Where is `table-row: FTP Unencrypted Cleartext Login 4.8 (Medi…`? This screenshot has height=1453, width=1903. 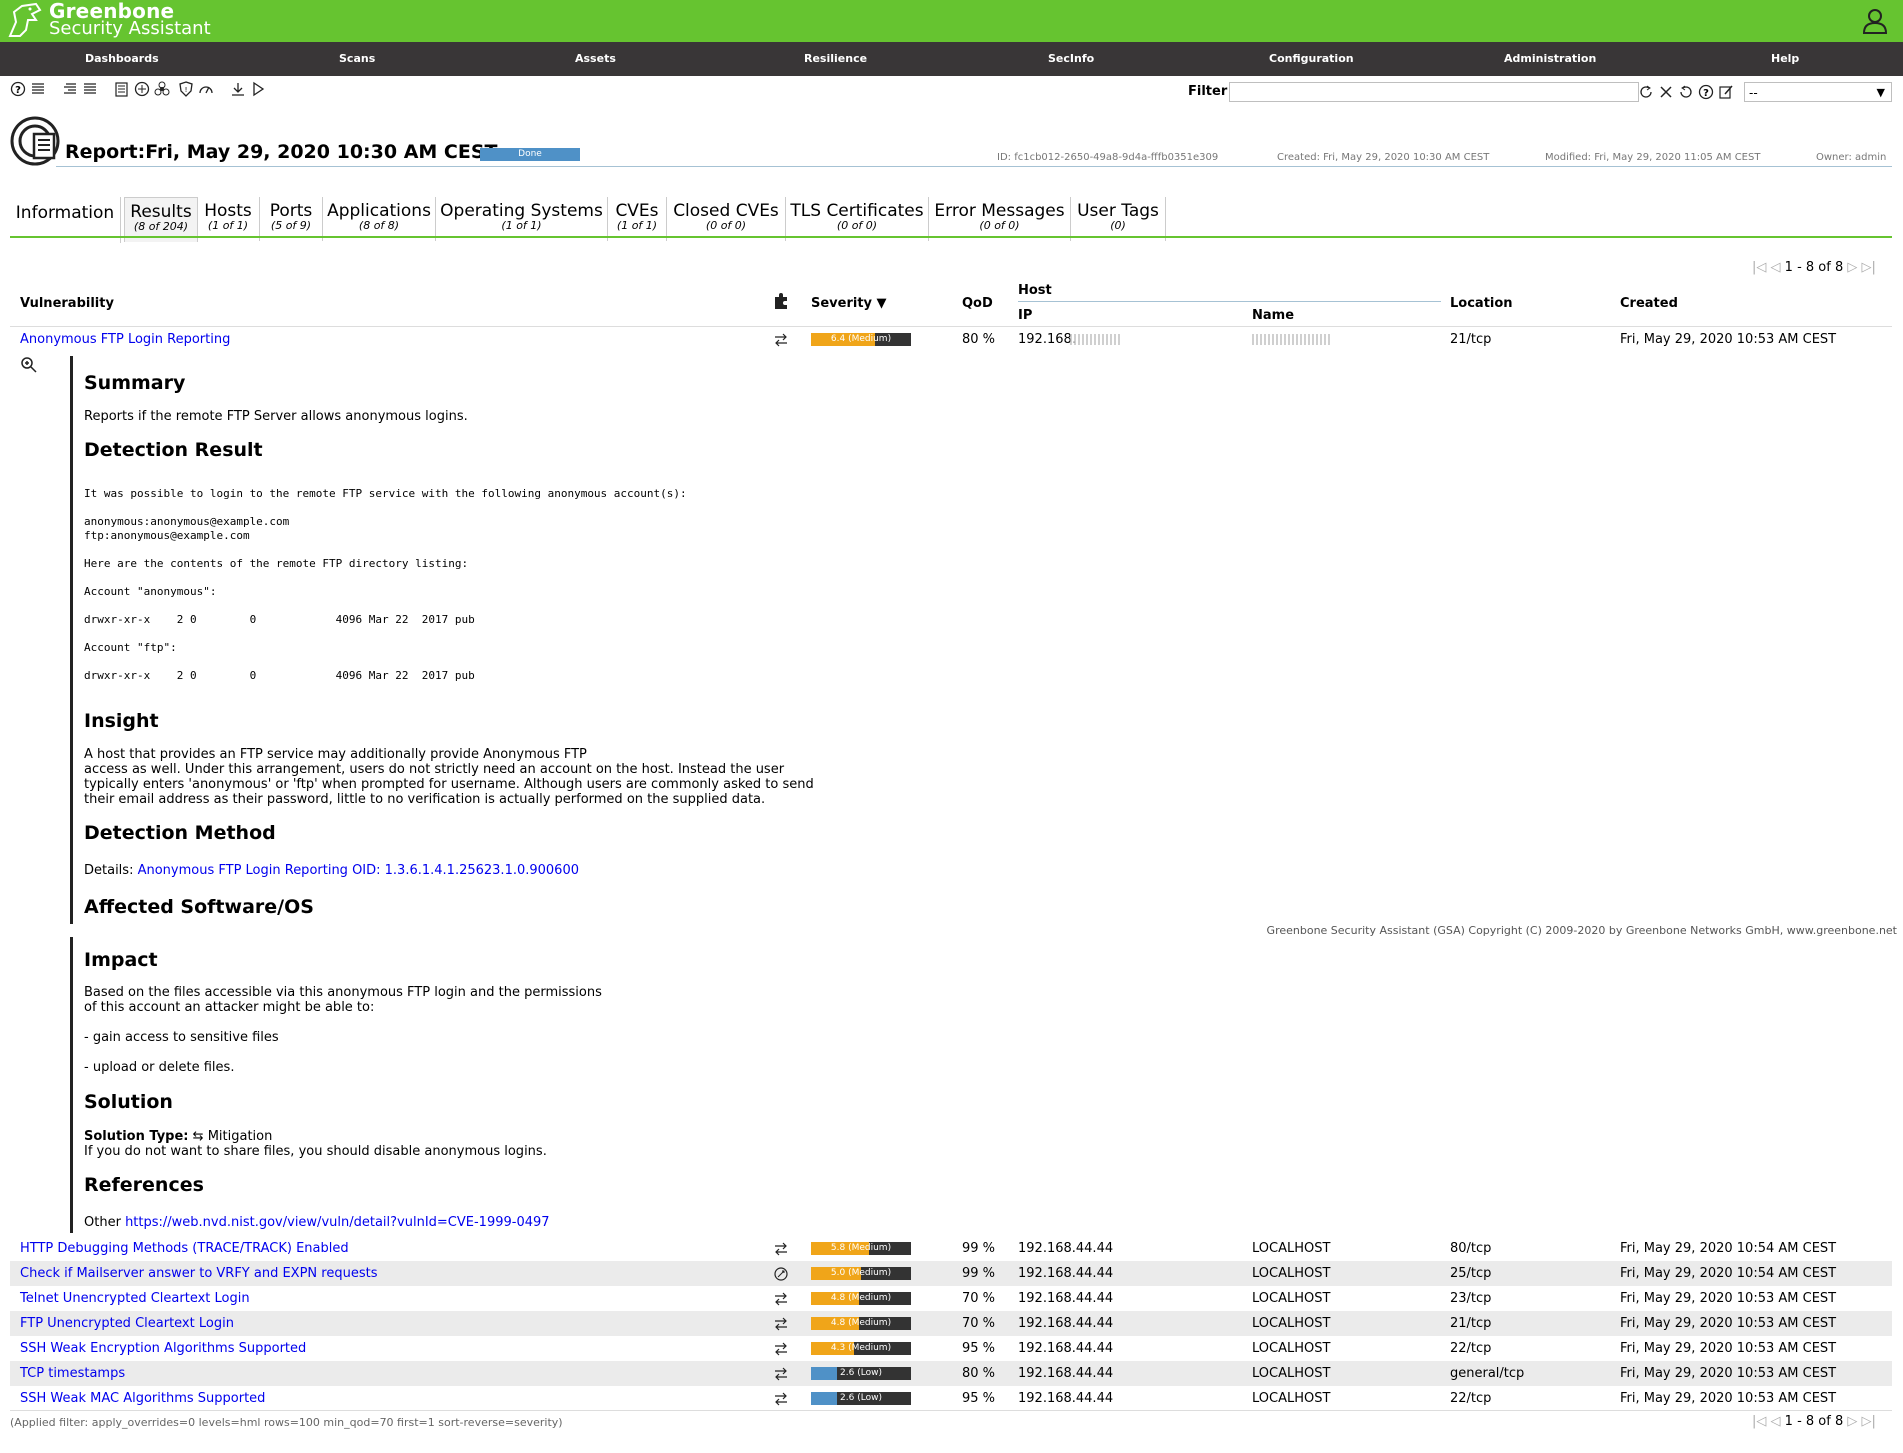
table-row: FTP Unencrypted Cleartext Login 4.8 (Medi… is located at coordinates (951, 1323).